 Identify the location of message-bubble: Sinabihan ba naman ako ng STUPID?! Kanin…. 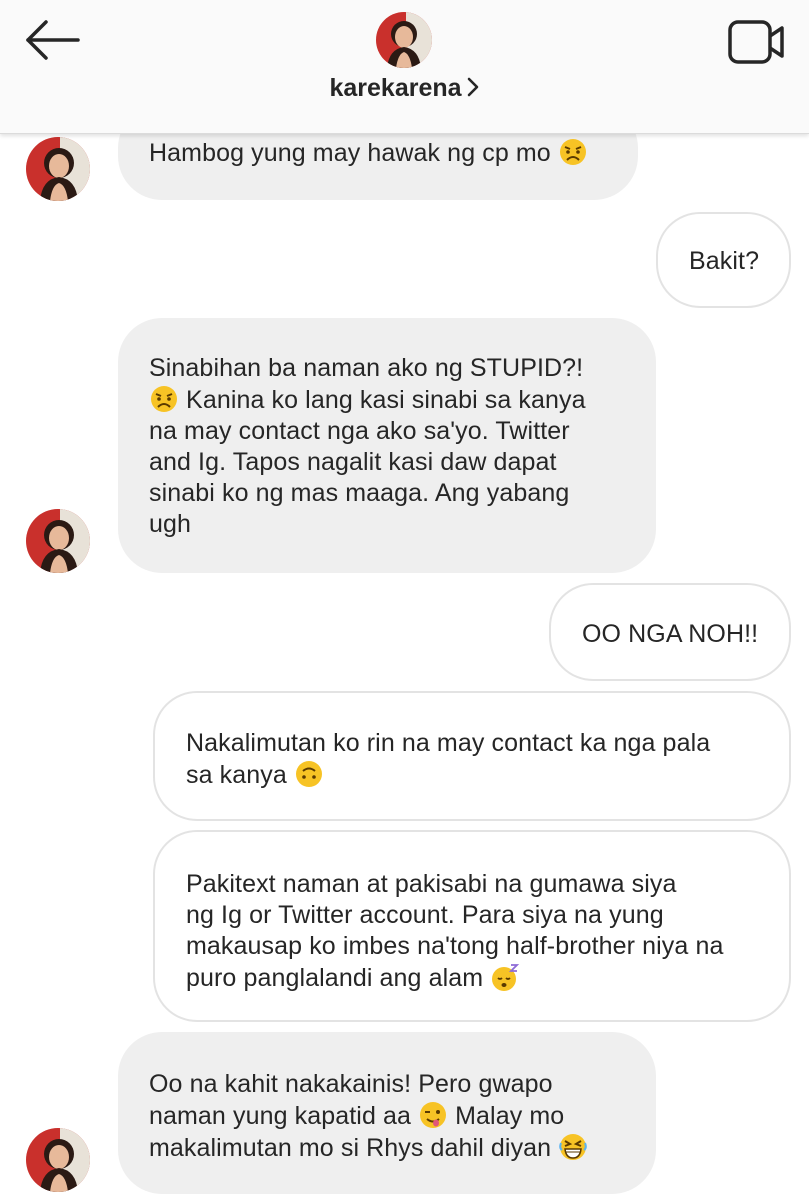
(387, 445).